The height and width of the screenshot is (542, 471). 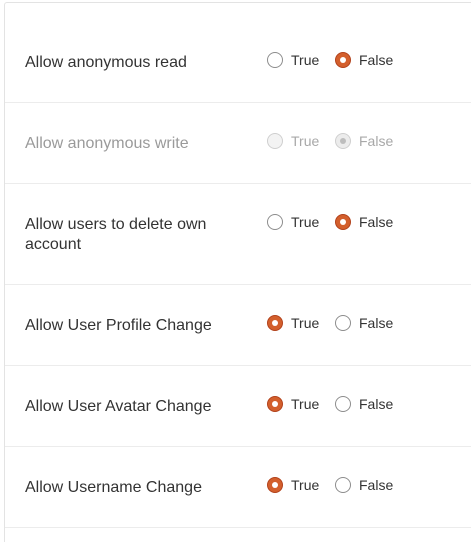 What do you see at coordinates (118, 406) in the screenshot?
I see `setting-label: Allow User Avatar Change` at bounding box center [118, 406].